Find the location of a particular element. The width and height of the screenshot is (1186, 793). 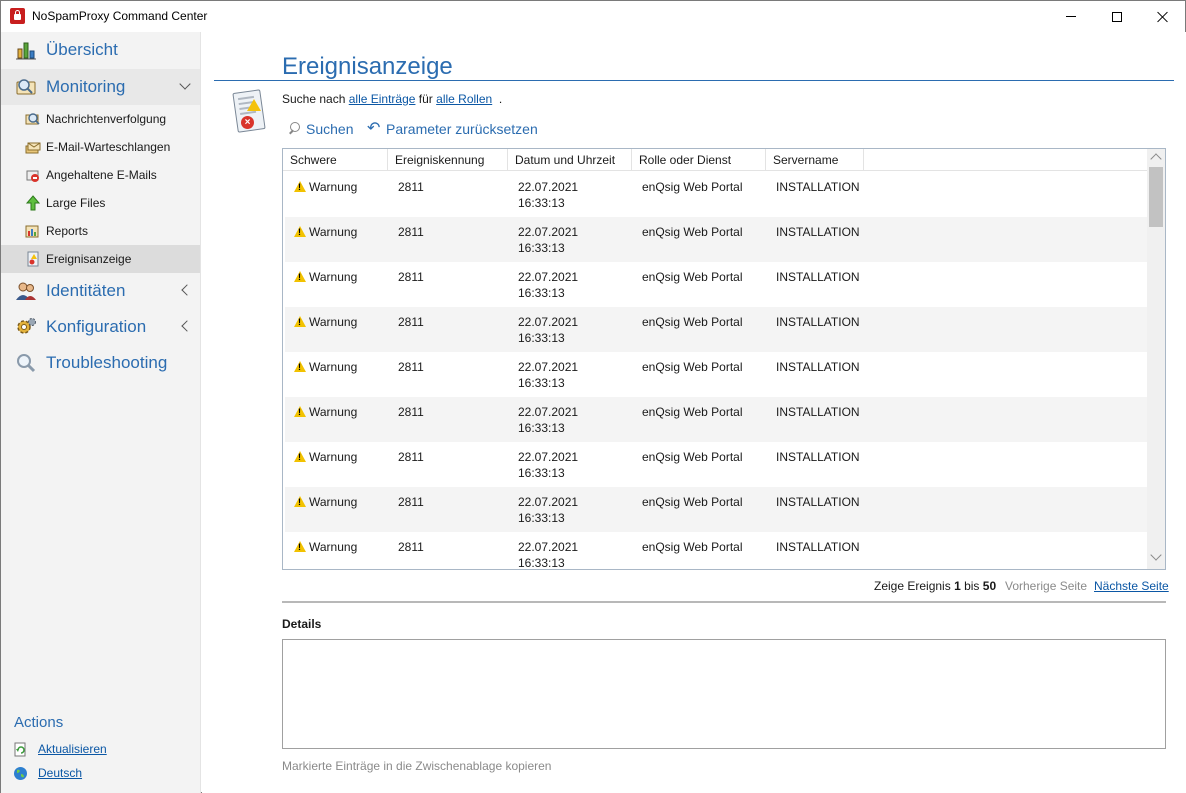

maximize-icon is located at coordinates (1117, 16).